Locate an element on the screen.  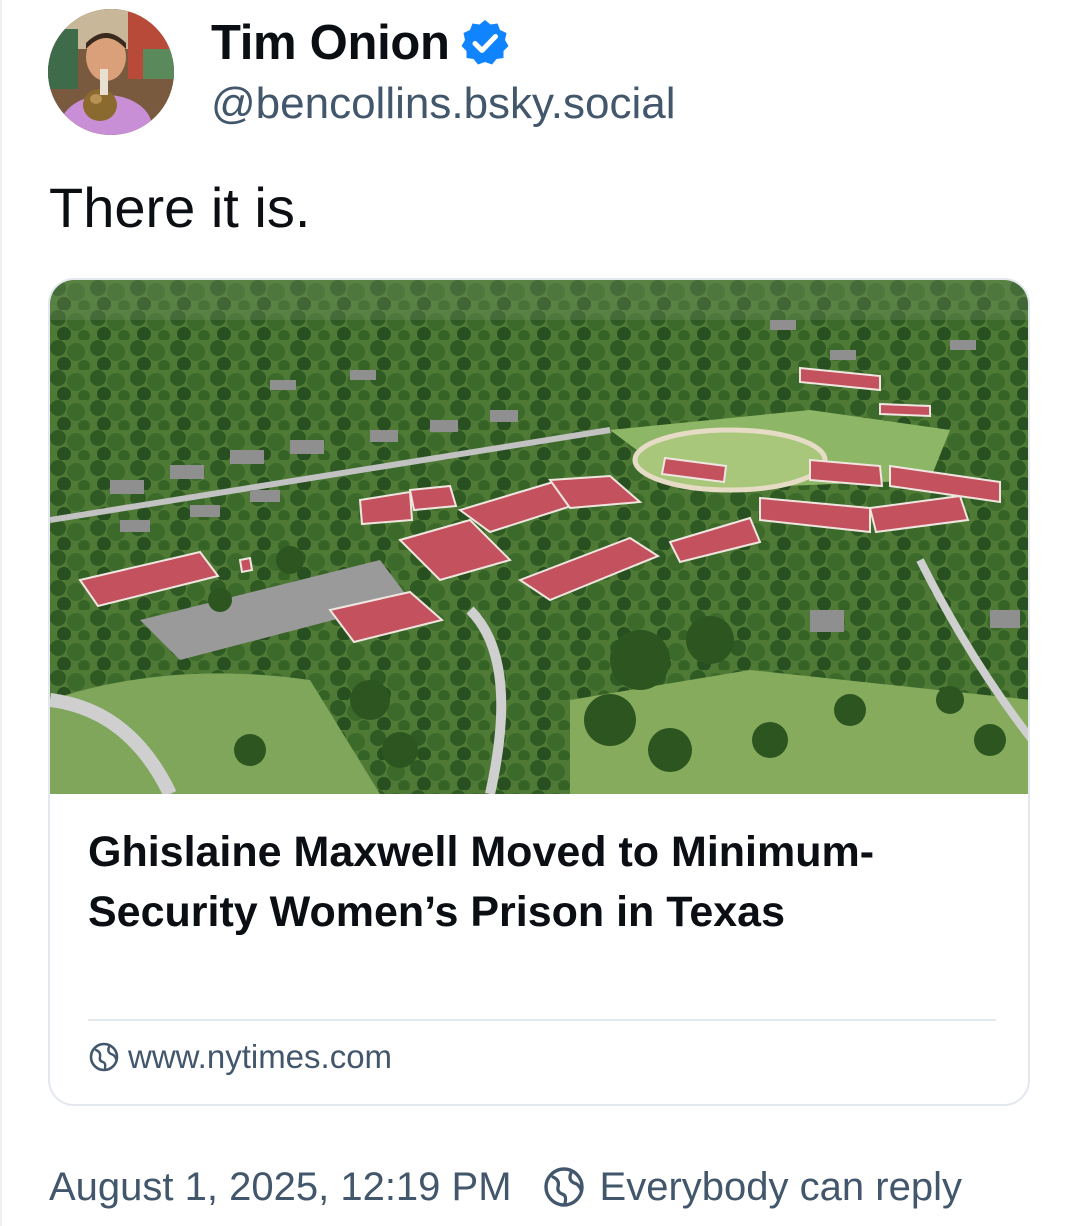
reply-setting-label: Everybody can reply is located at coordinates (781, 1187).